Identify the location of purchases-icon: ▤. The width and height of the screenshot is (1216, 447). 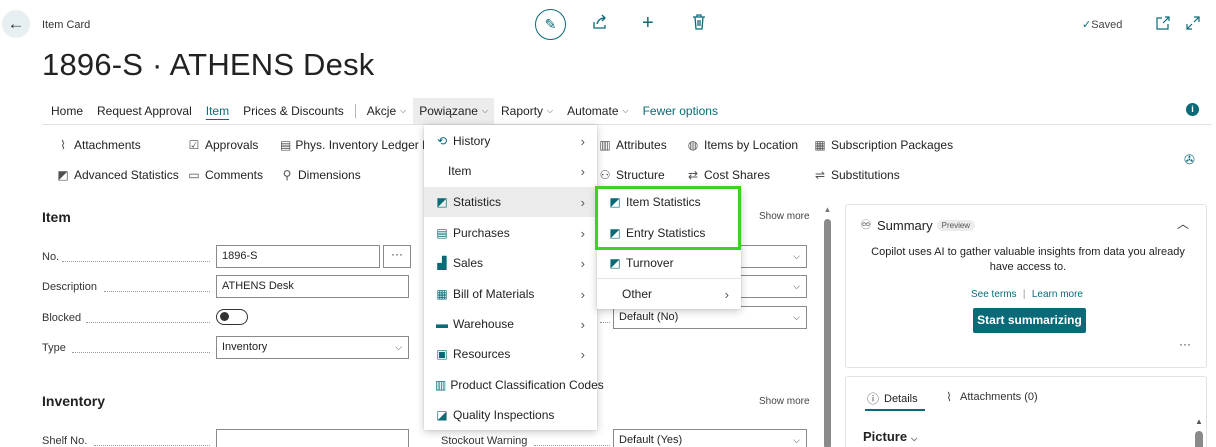
(442, 233).